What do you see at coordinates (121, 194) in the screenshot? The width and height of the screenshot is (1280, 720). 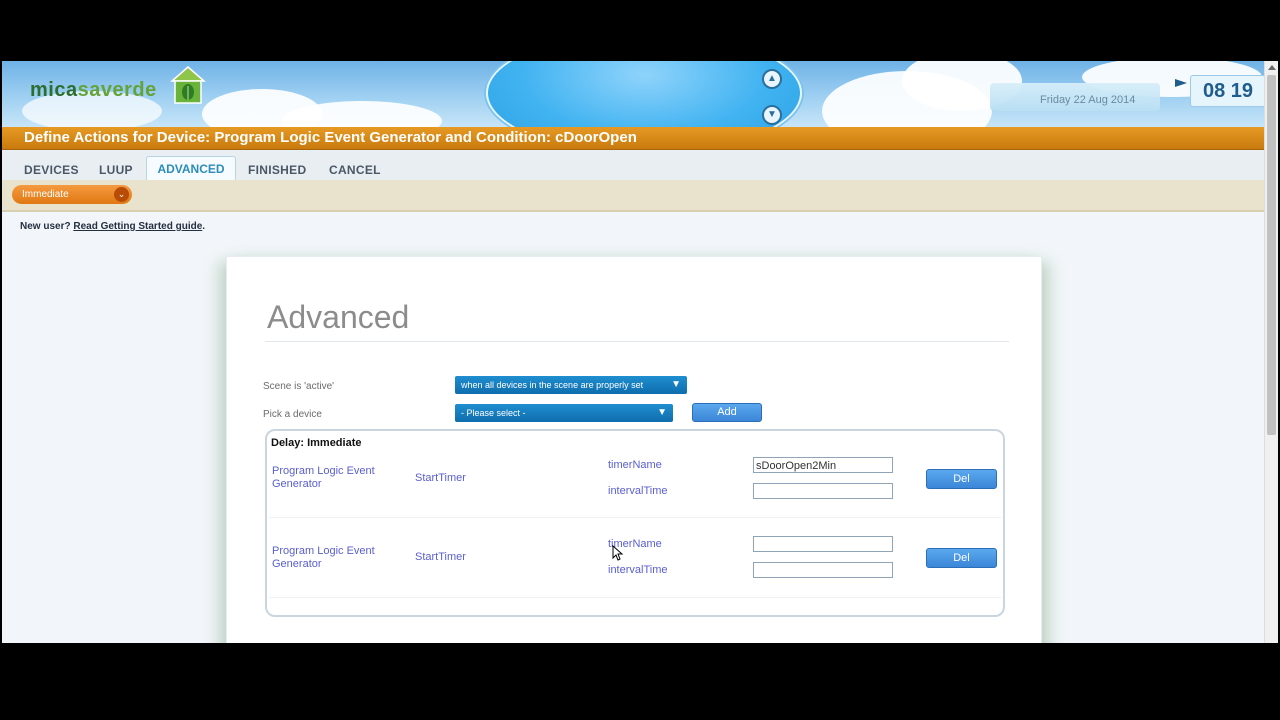 I see `chevron-down-icon: ⌄` at bounding box center [121, 194].